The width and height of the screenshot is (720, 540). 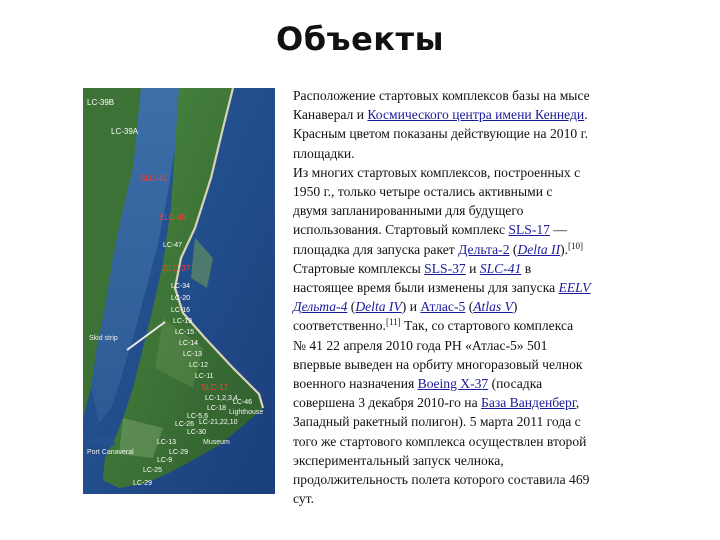 What do you see at coordinates (360, 39) in the screenshot?
I see `slide-title: Объекты` at bounding box center [360, 39].